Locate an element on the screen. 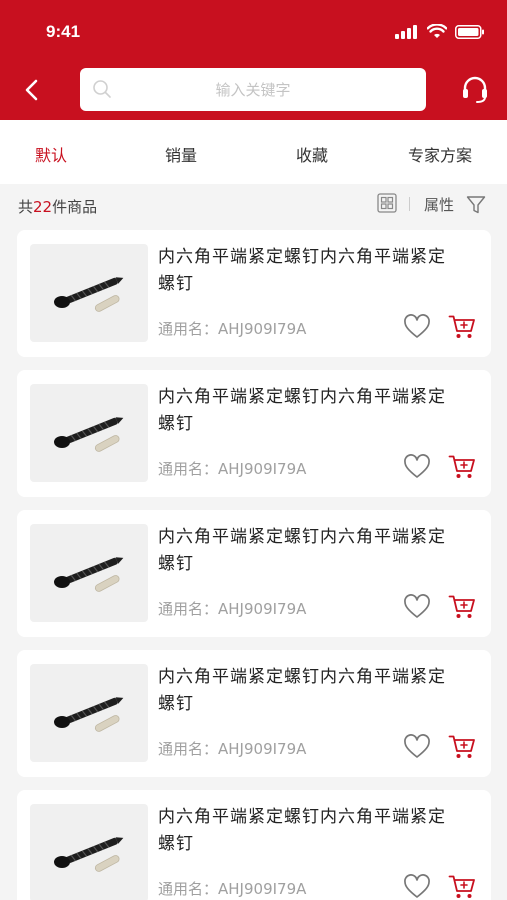 This screenshot has width=507, height=900. result-count-suffix: 件商品 is located at coordinates (75, 207).